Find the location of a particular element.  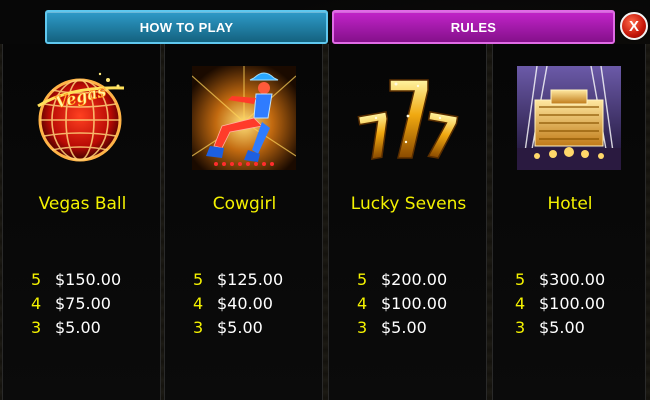

hotel-icon is located at coordinates (569, 118).